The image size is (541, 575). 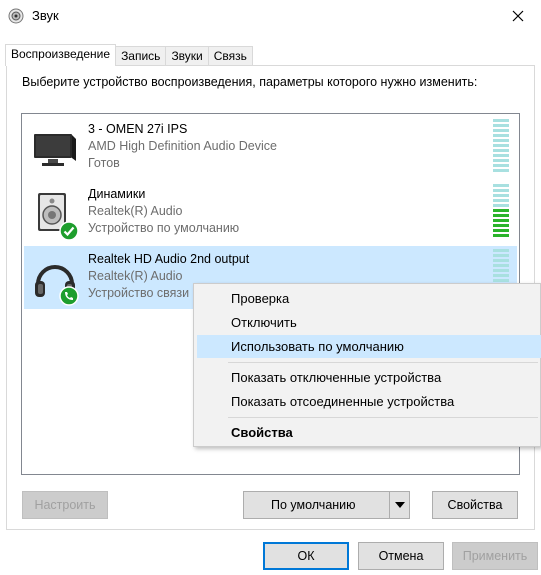 I want to click on tab-playback: Воспроизведение, so click(x=61, y=55).